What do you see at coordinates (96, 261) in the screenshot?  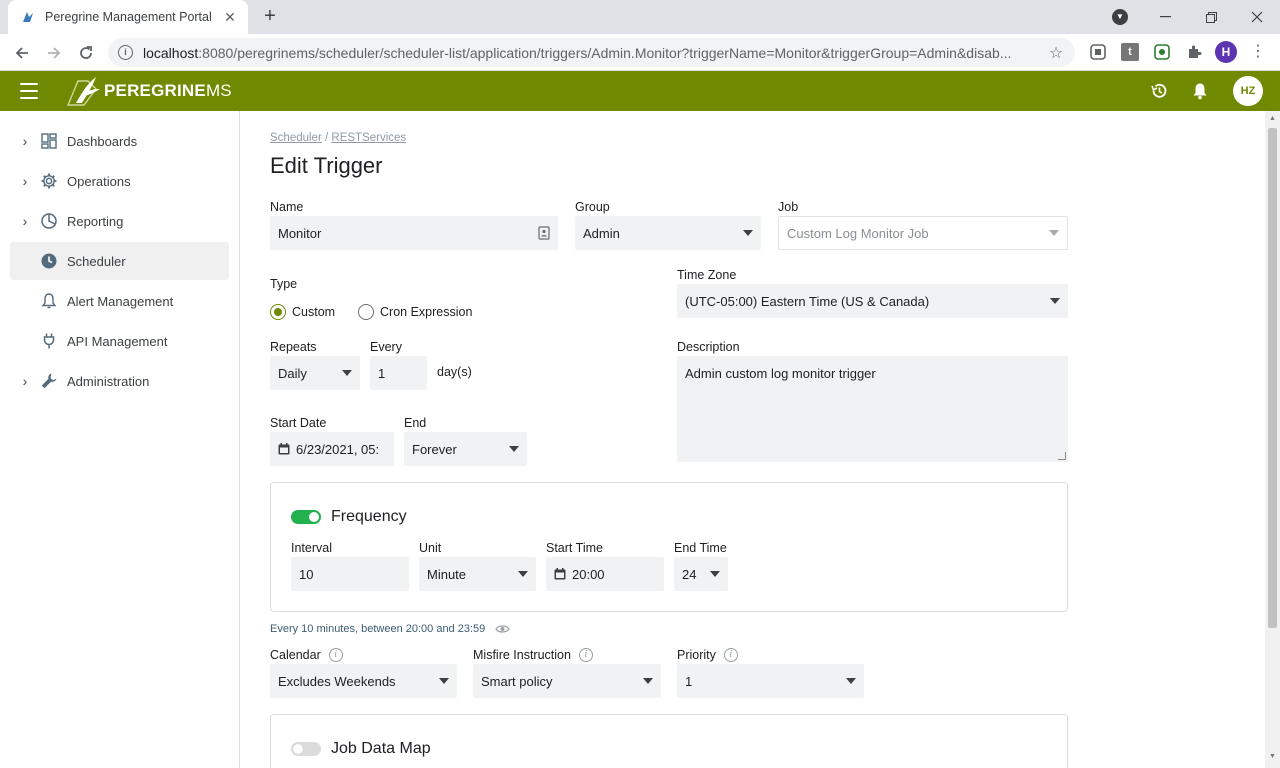 I see `sidebar-item-label: Scheduler` at bounding box center [96, 261].